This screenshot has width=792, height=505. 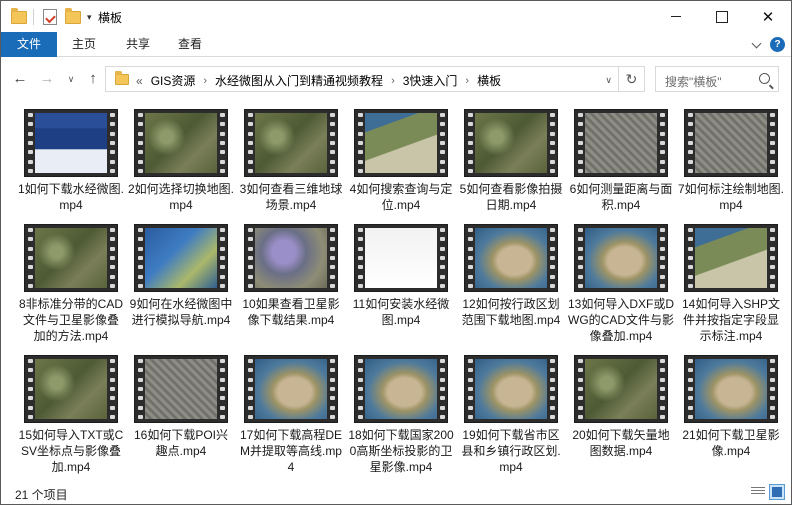 I want to click on file-item: 13如何导入DXF或DWG的CAD文件与影像叠加.mp4, so click(x=621, y=284).